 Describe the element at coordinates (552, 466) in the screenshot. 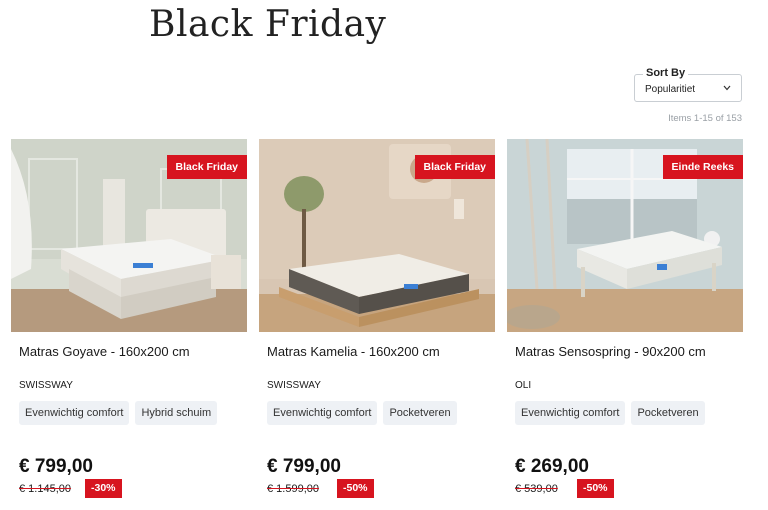

I see `product-price: € 269,00` at that location.